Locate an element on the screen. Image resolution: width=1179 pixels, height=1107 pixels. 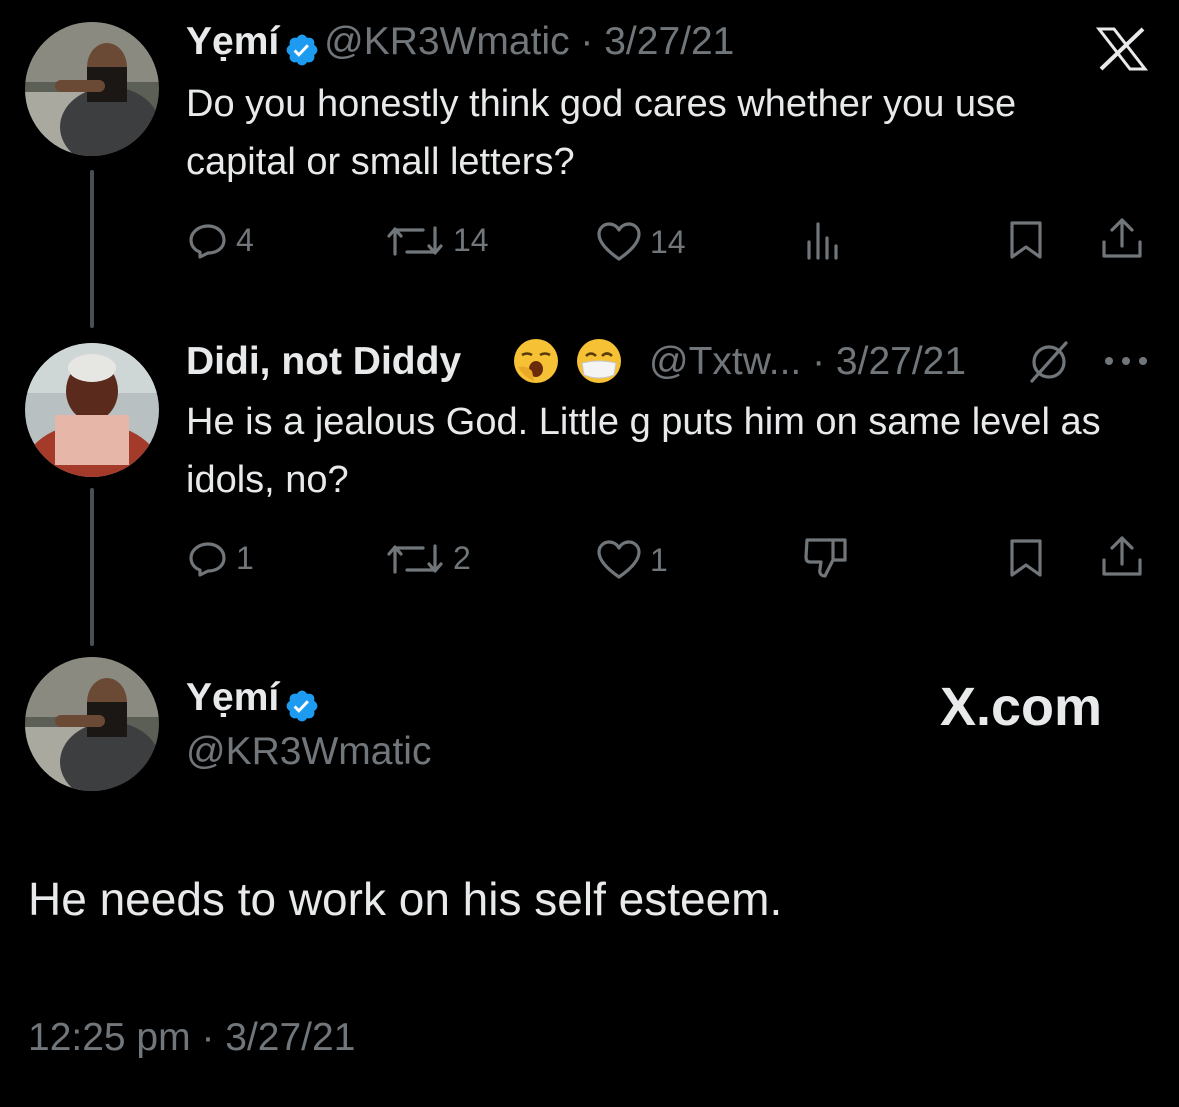
tweet1-header: Yẹmí @KR3Wmatic · 3/27/21 is located at coordinates (460, 44).